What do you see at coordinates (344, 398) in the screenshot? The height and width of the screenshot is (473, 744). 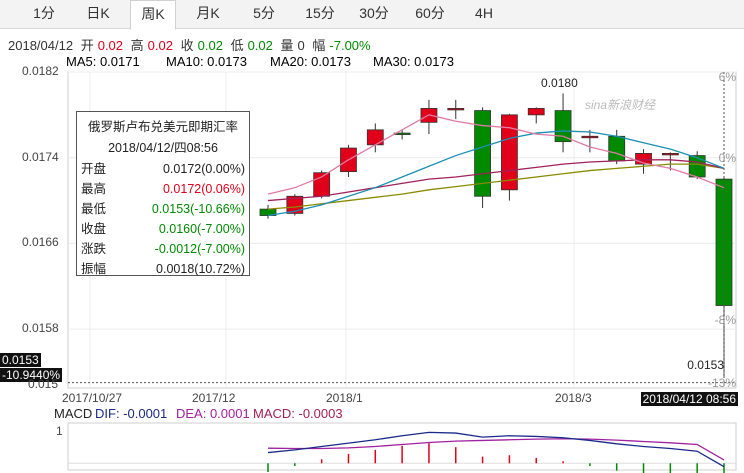 I see `x-axis-label: 2018/1` at bounding box center [344, 398].